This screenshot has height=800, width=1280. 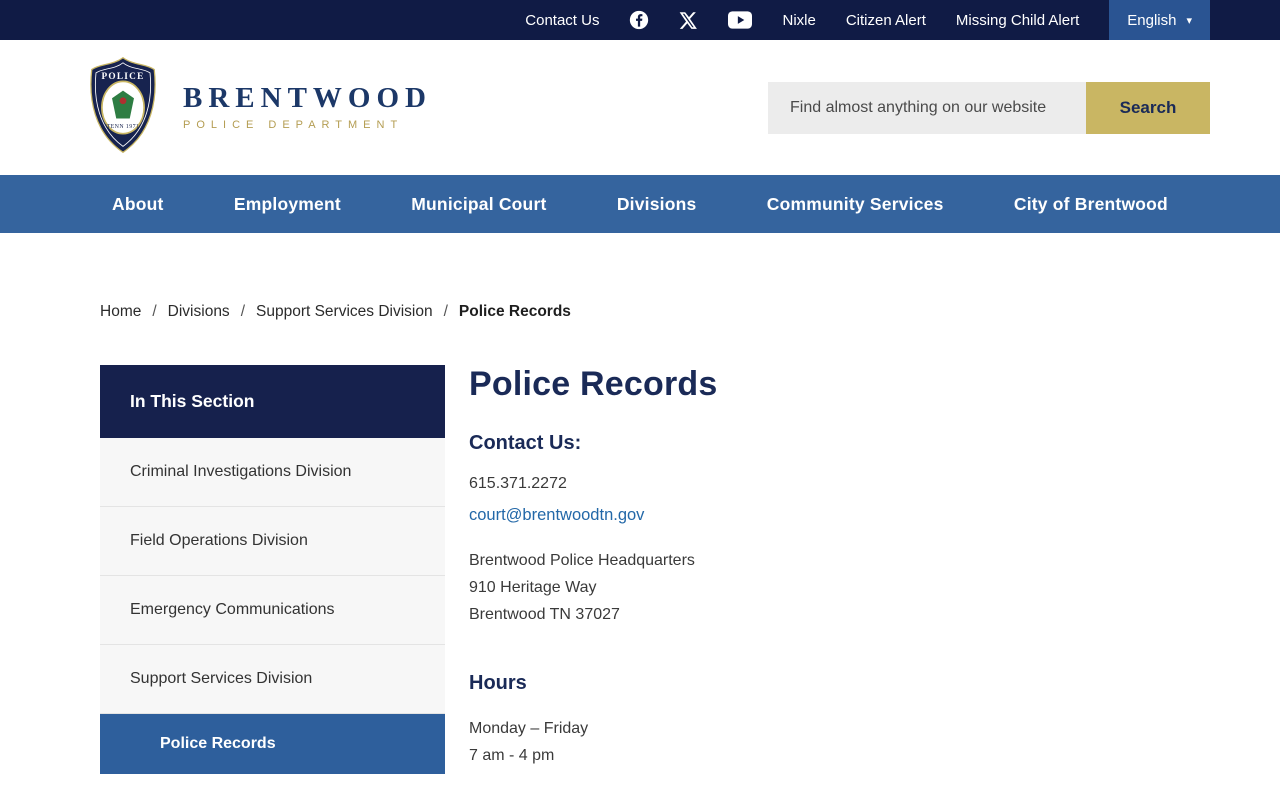 What do you see at coordinates (122, 77) in the screenshot?
I see `svg-text: POLICE` at bounding box center [122, 77].